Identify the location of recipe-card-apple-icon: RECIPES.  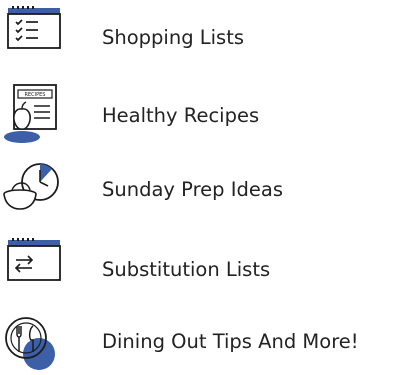
(32, 114).